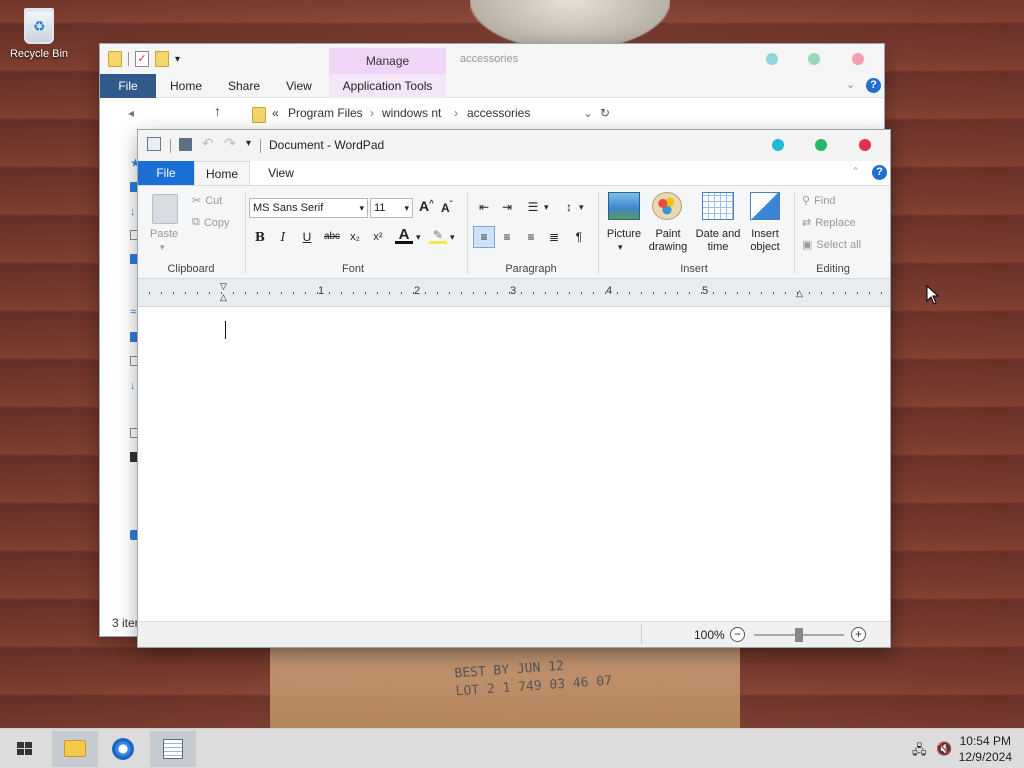  What do you see at coordinates (39, 34) in the screenshot?
I see `desktop-icon-recycle-bin: Recycle Bin` at bounding box center [39, 34].